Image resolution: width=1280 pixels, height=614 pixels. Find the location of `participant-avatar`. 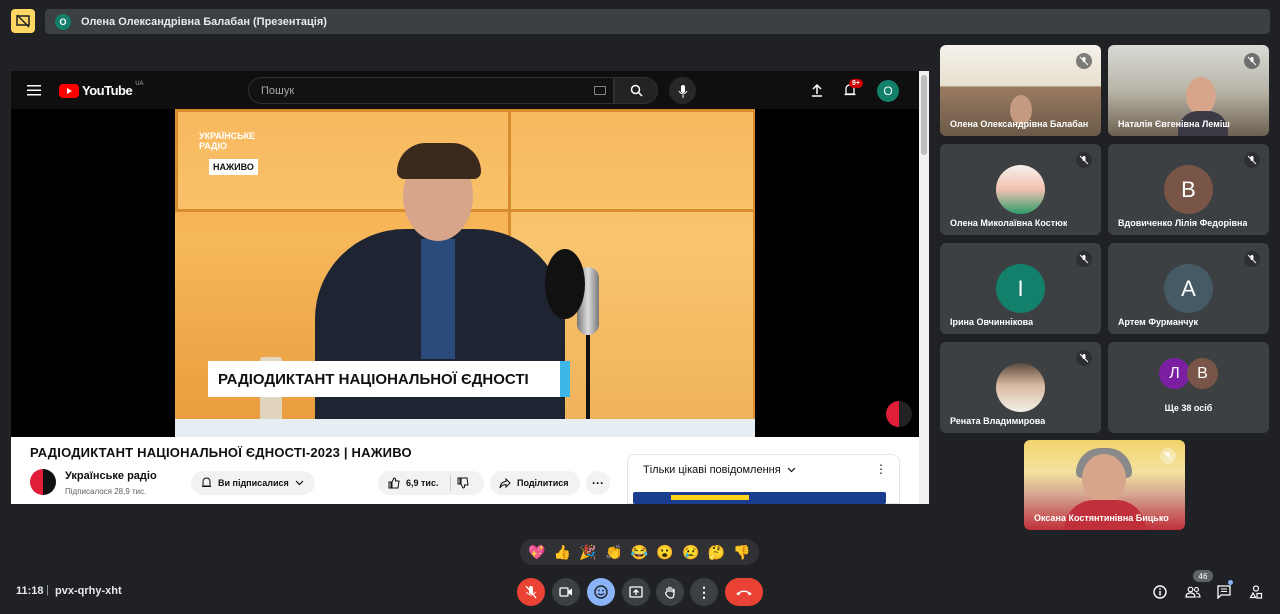

participant-avatar is located at coordinates (1020, 387).